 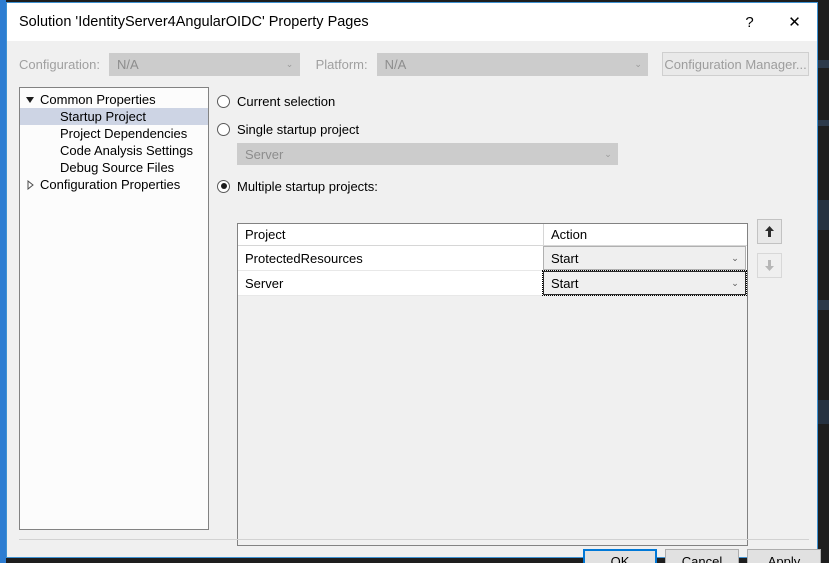 I want to click on table-row: Server Start ⌄, so click(x=492, y=283).